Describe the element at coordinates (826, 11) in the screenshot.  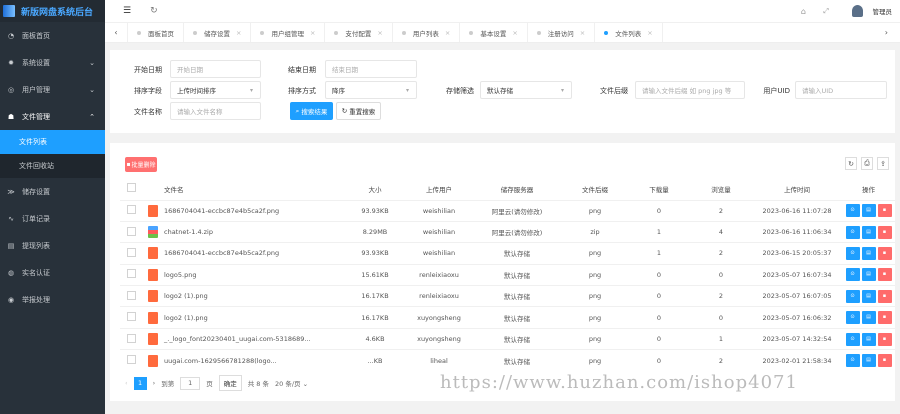
I see `fullscreen-icon: ⤢` at that location.